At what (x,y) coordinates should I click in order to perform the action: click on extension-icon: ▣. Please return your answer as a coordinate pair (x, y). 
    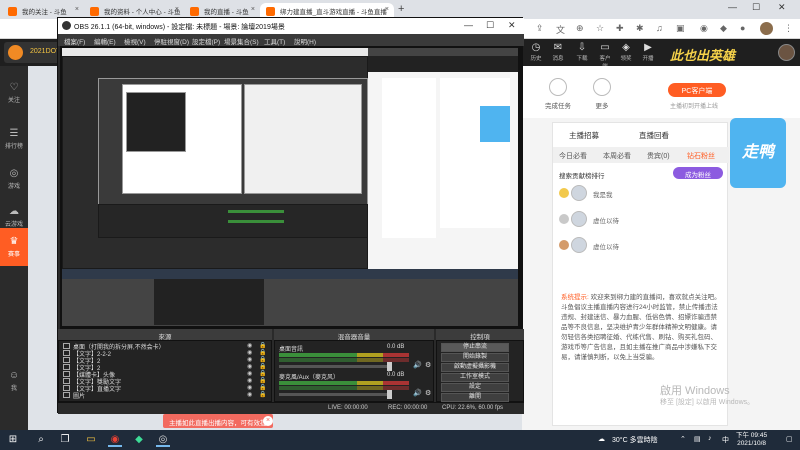
    Looking at the image, I should click on (680, 28).